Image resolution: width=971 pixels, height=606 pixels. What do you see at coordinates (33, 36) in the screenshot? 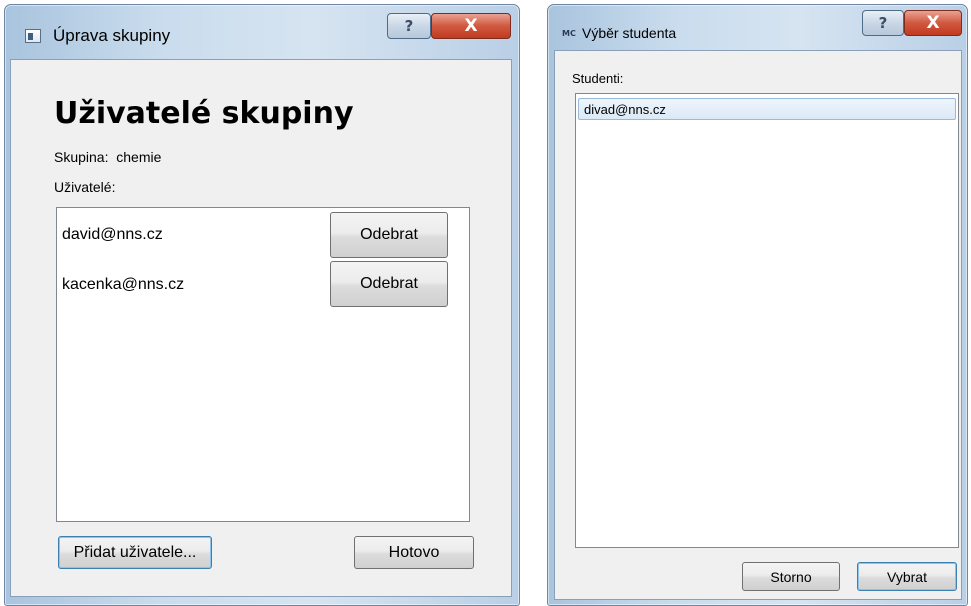
I see `window-icon` at bounding box center [33, 36].